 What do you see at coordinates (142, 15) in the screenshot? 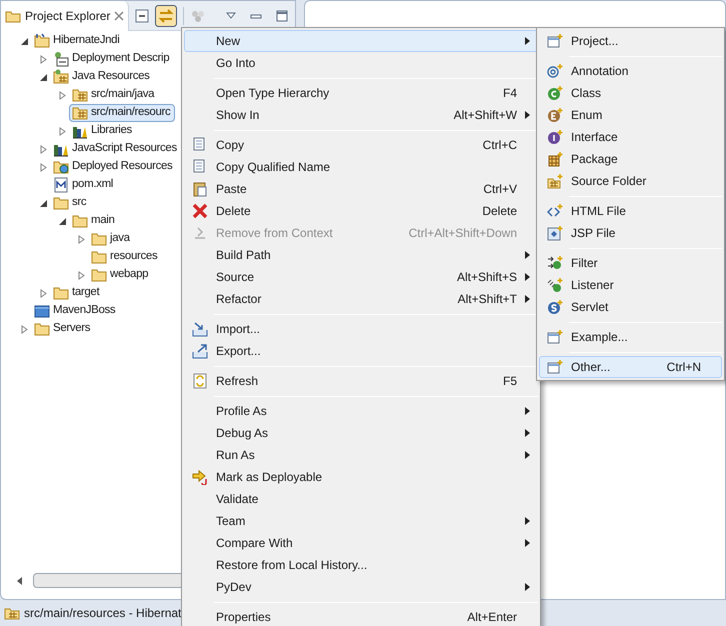
I see `collapse-all-icon` at bounding box center [142, 15].